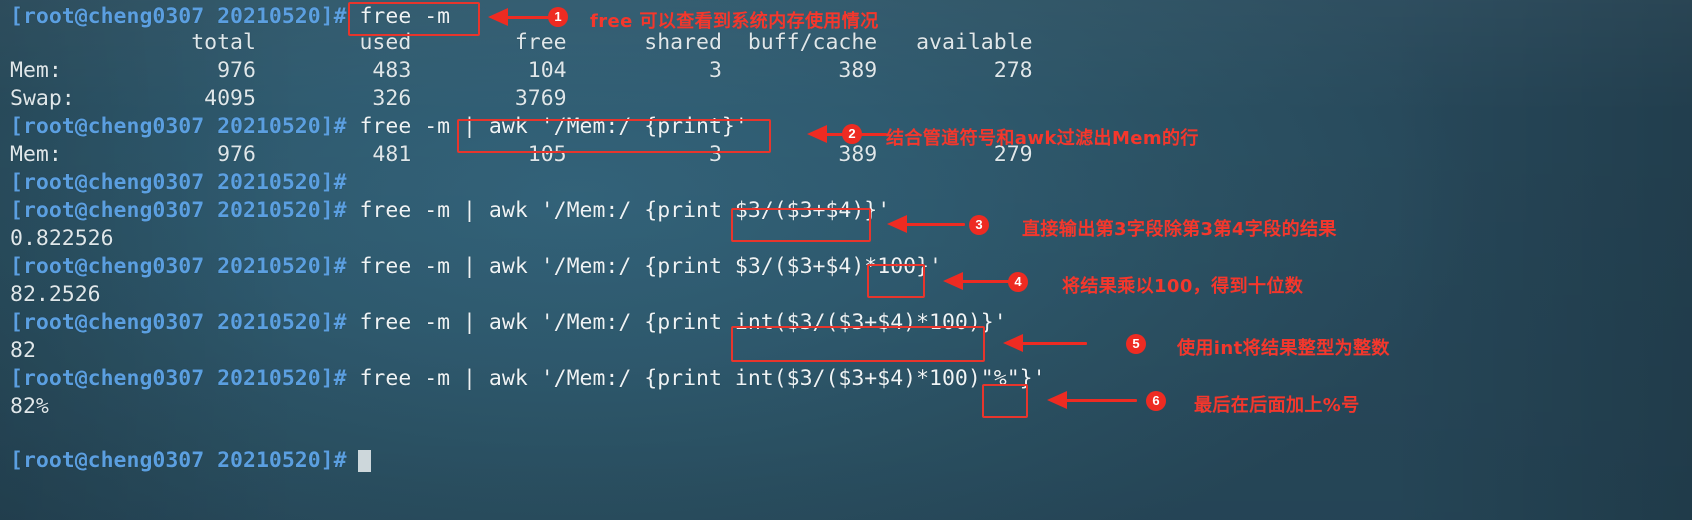 Image resolution: width=1692 pixels, height=520 pixels. Describe the element at coordinates (1183, 286) in the screenshot. I see `annotation-note-4: 将结果乘以100，得到十位数` at that location.